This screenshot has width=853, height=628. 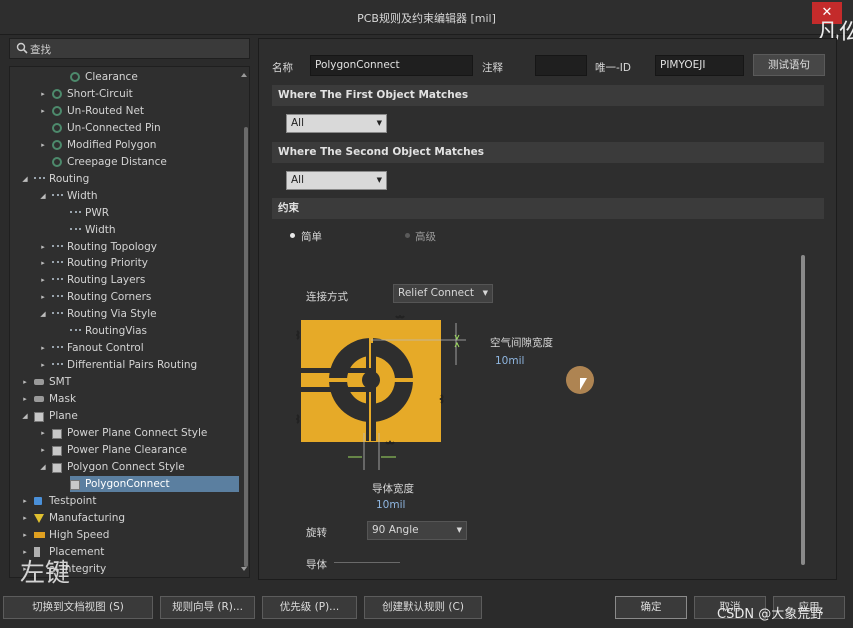 What do you see at coordinates (124, 399) in the screenshot?
I see `tree-item: ▸ Mask` at bounding box center [124, 399].